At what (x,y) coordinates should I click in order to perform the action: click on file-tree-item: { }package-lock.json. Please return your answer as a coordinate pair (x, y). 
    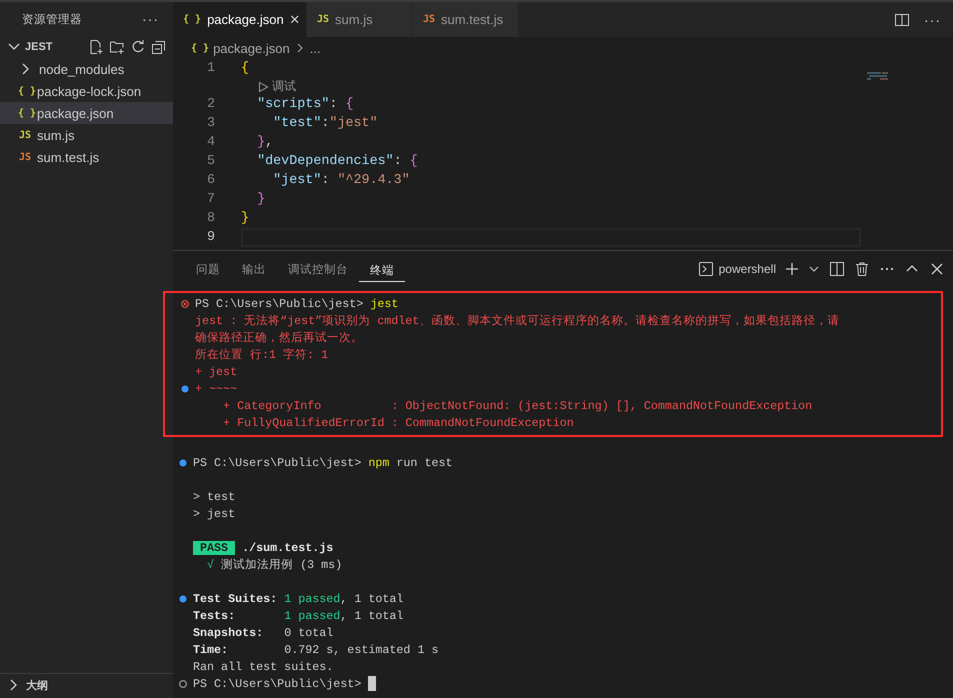
    Looking at the image, I should click on (86, 91).